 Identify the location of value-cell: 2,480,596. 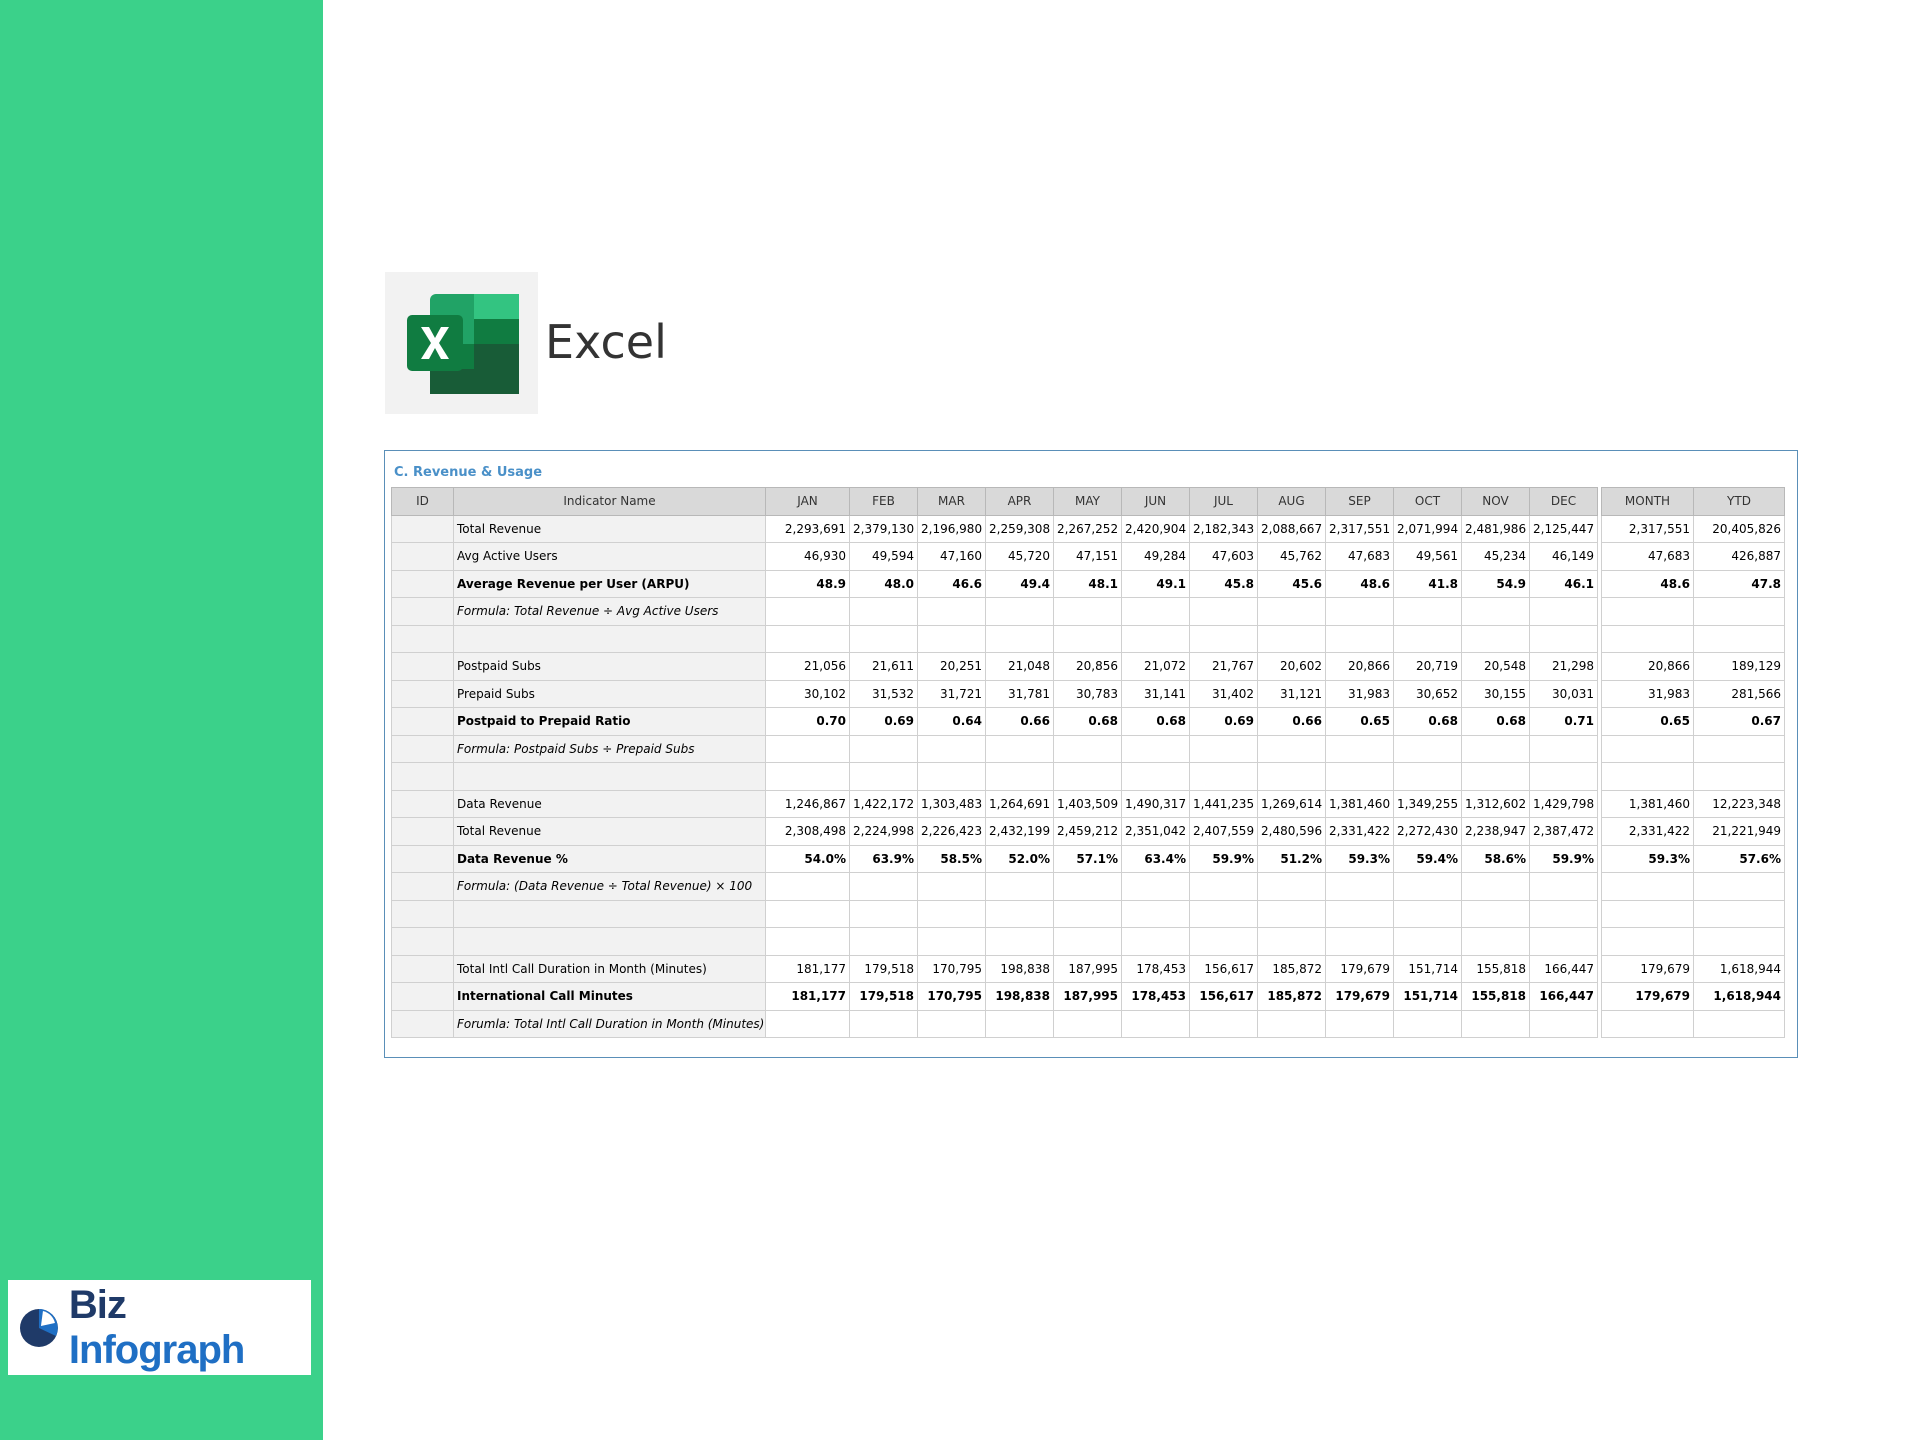
(1291, 831).